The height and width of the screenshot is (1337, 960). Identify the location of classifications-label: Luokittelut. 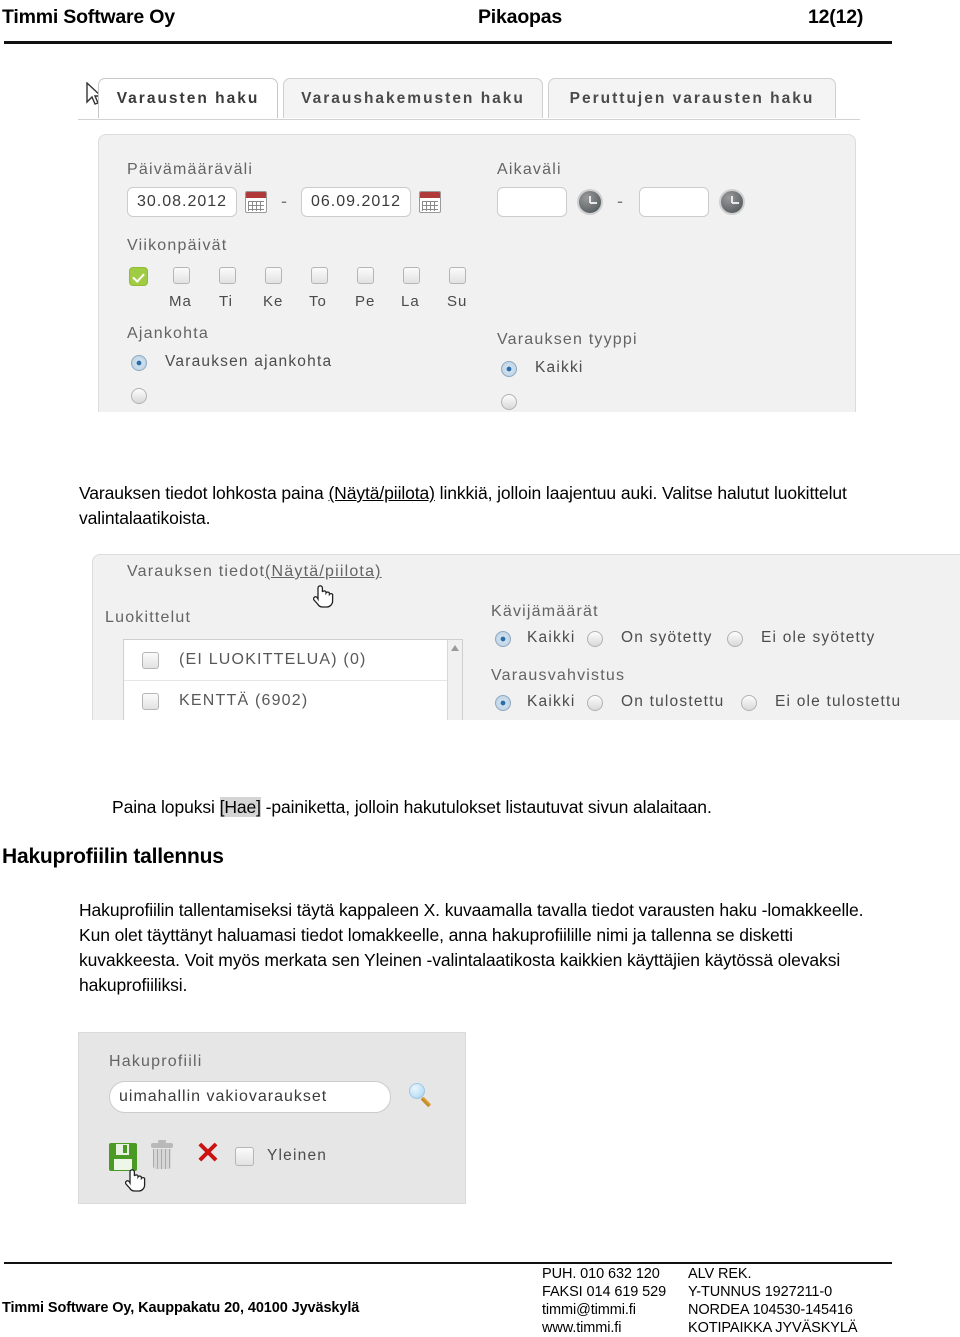
(148, 617).